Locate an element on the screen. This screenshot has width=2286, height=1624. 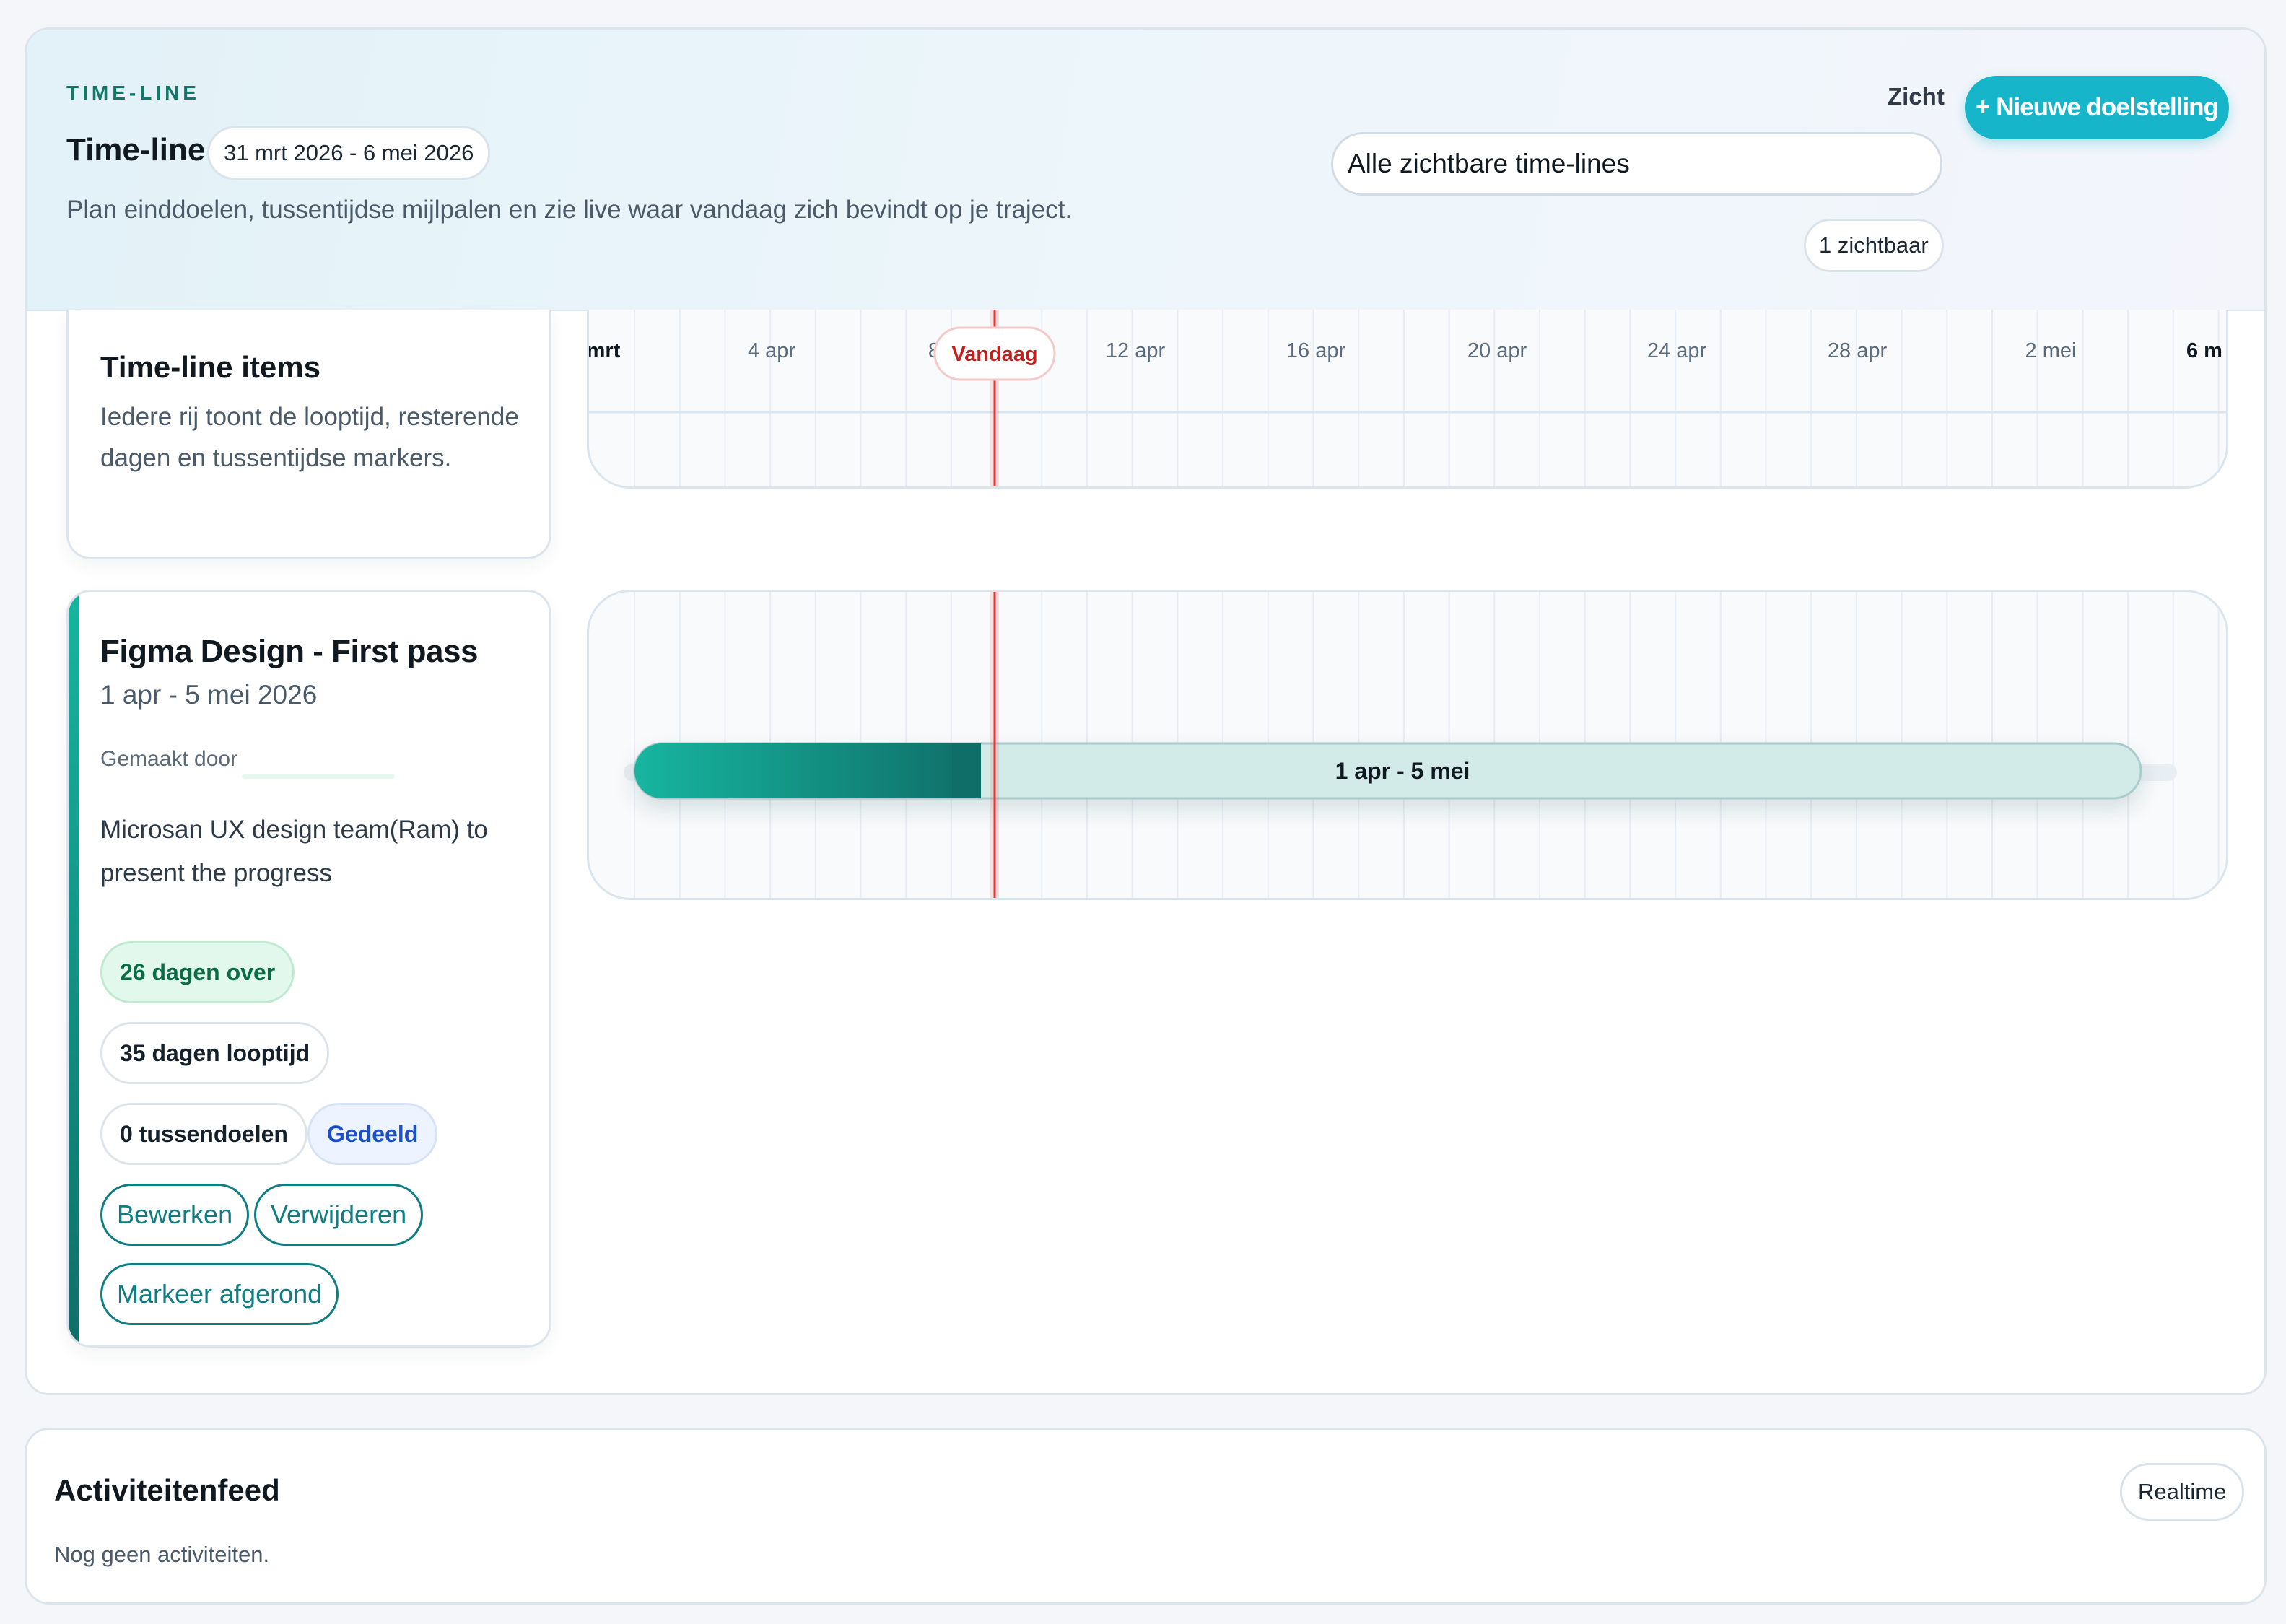
delete-button: Verwijderen is located at coordinates (339, 1215).